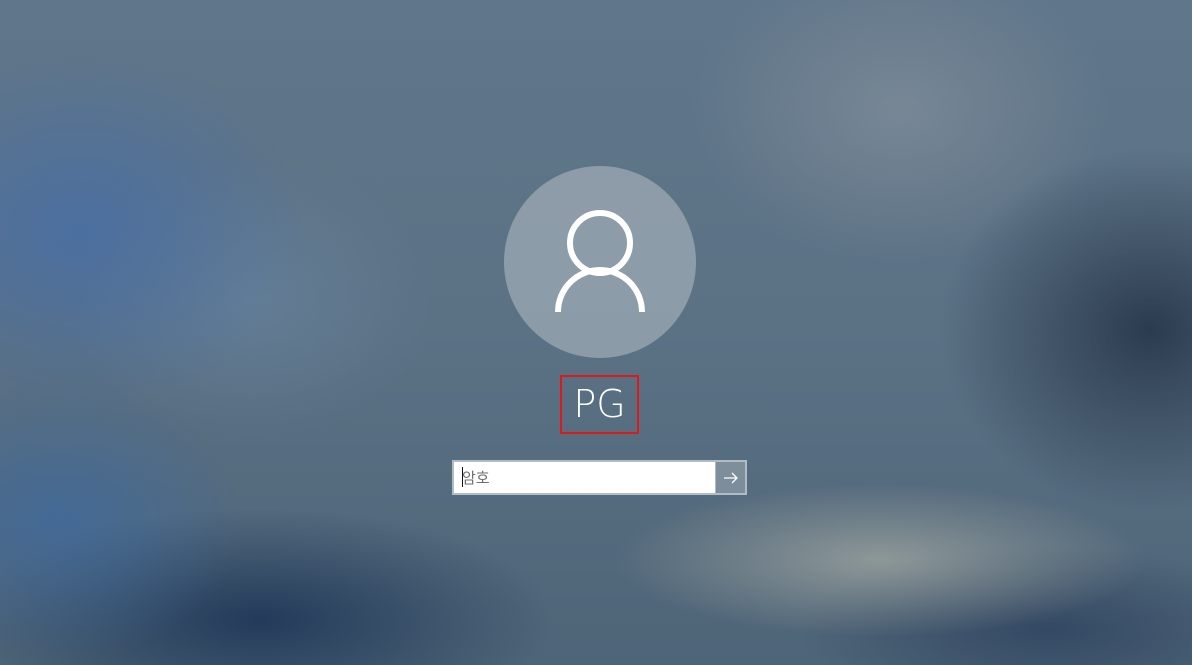 Image resolution: width=1192 pixels, height=665 pixels. I want to click on user-silhouette-icon, so click(600, 261).